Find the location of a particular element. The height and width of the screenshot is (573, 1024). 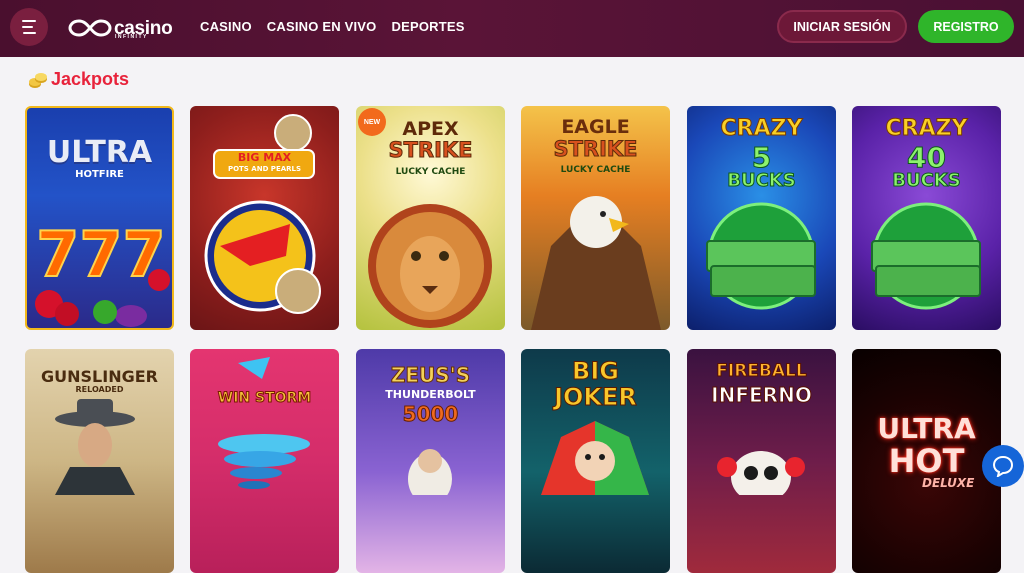

game-title: WIN STORM is located at coordinates (264, 398).